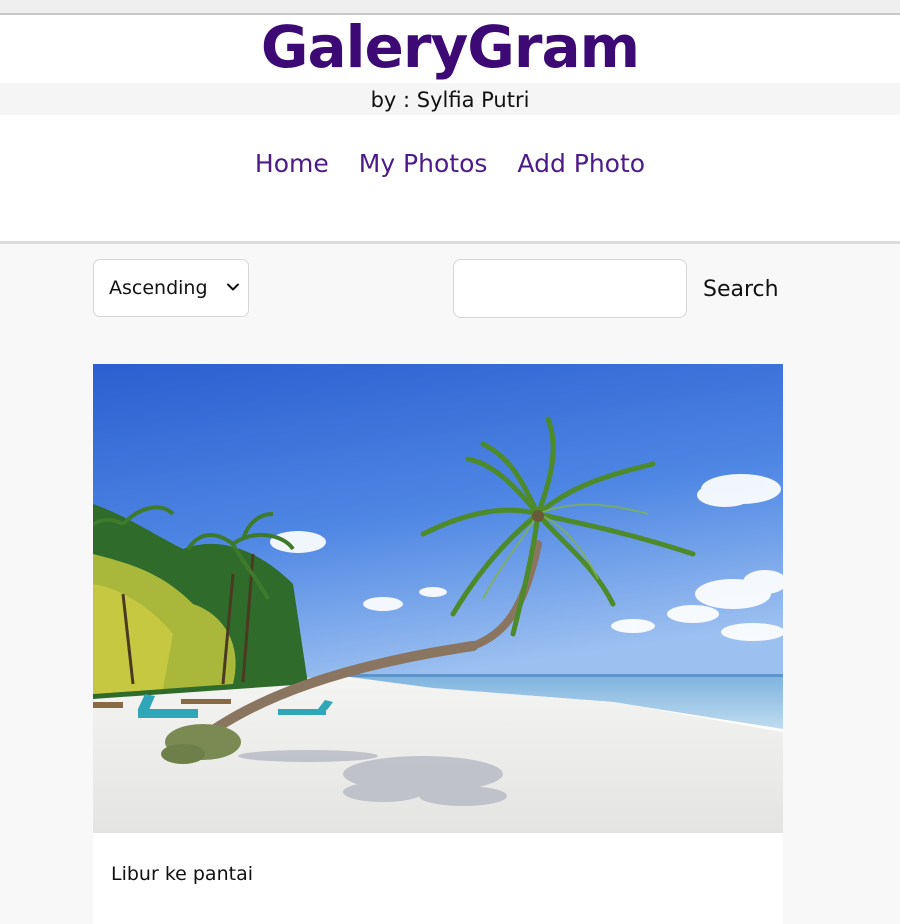 Image resolution: width=900 pixels, height=924 pixels. I want to click on nav-divider, so click(450, 242).